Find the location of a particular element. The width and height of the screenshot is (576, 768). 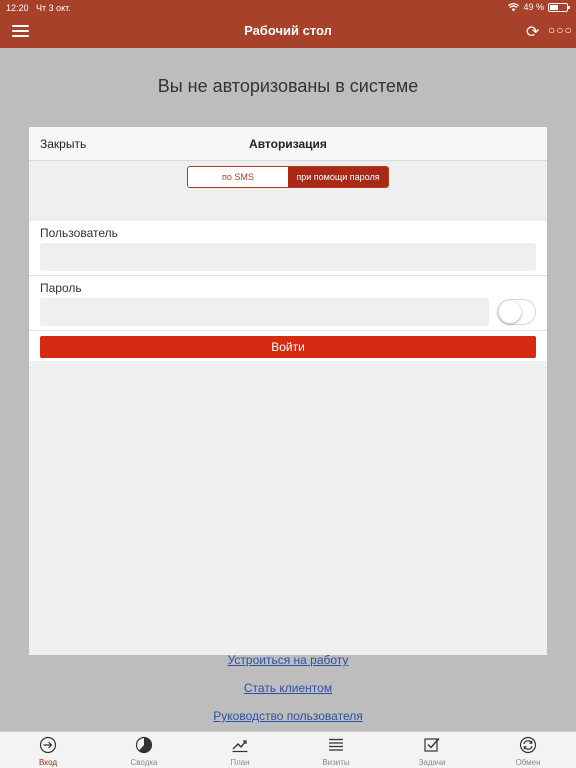

nav-title: Рабочий стол is located at coordinates (288, 30).